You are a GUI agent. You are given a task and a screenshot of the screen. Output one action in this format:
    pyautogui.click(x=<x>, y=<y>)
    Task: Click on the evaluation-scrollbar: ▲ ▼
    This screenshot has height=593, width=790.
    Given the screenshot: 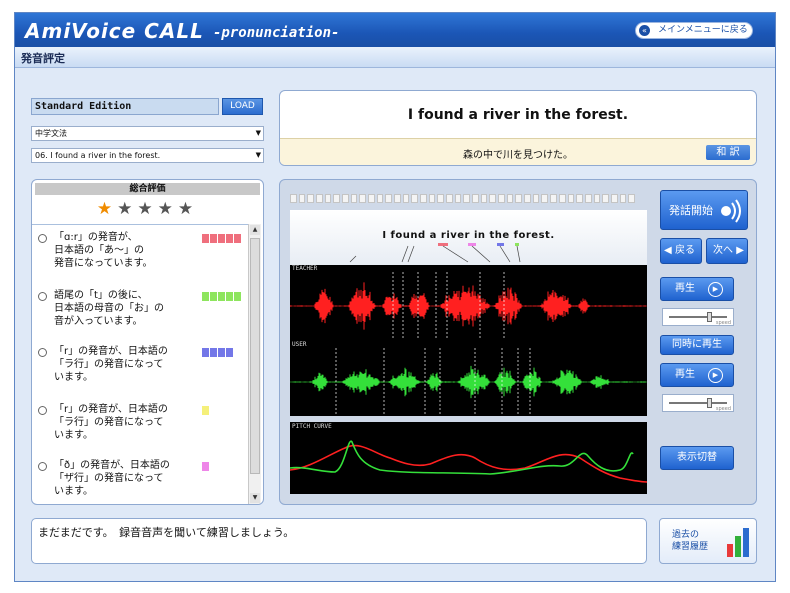 What is the action you would take?
    pyautogui.click(x=254, y=364)
    